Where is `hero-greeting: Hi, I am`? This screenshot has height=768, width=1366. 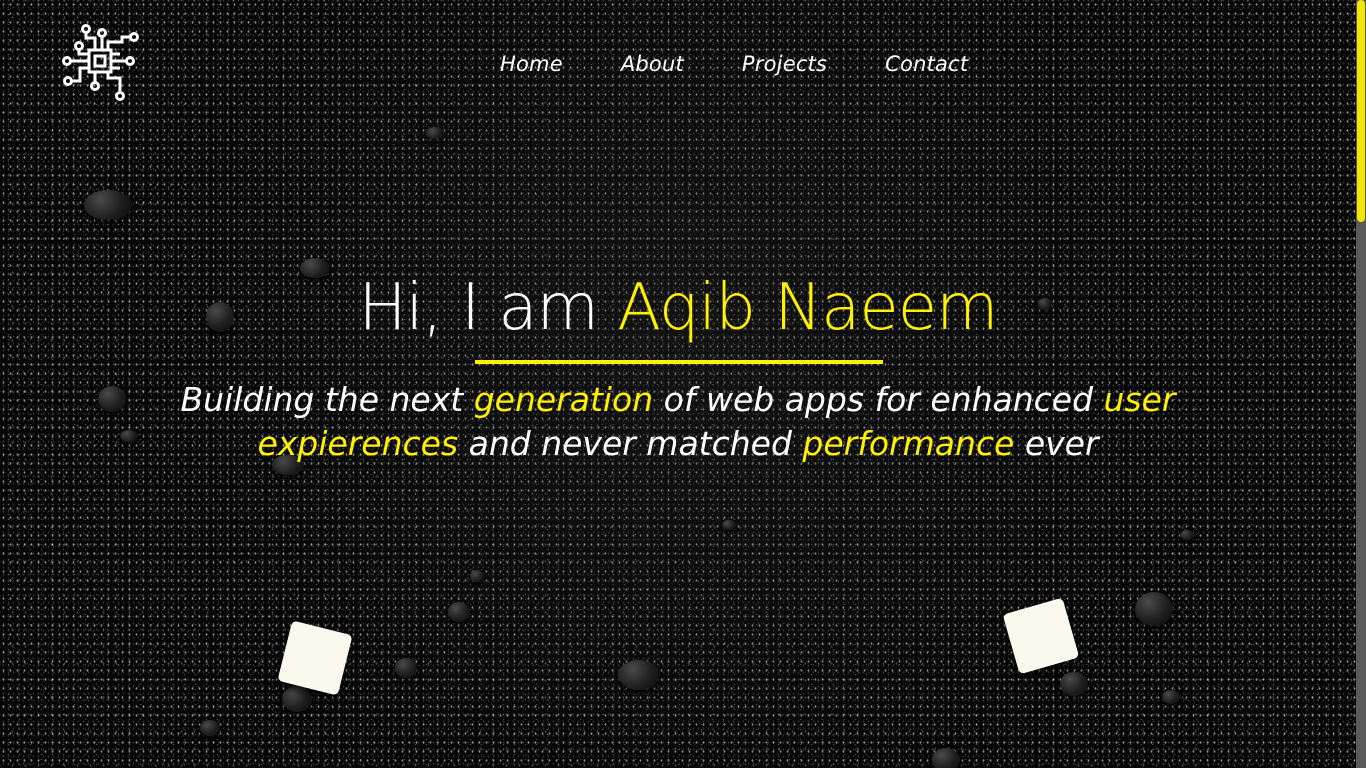
hero-greeting: Hi, I am is located at coordinates (488, 308).